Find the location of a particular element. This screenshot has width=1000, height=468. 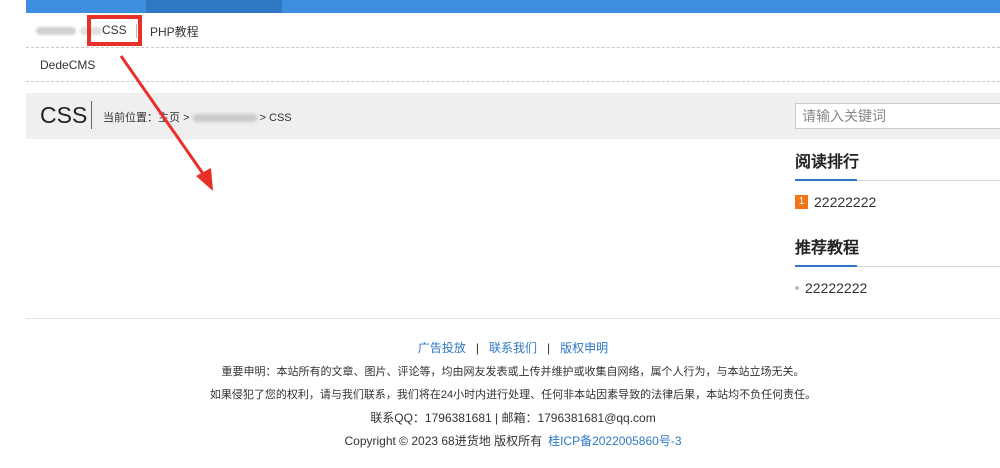

bullet-icon is located at coordinates (797, 288).